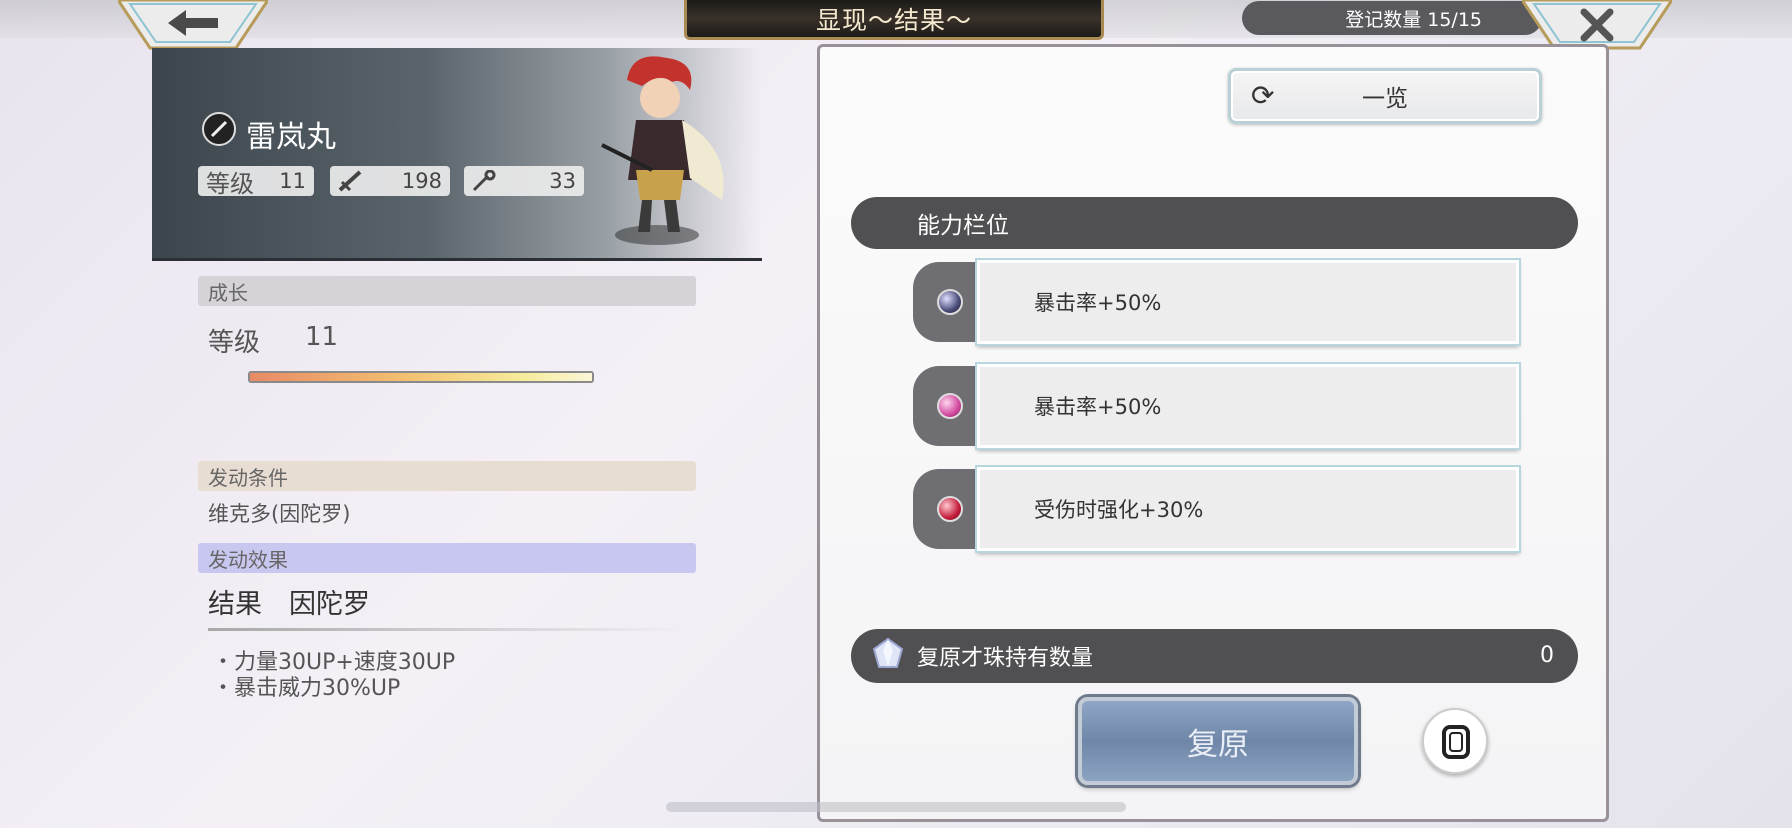 The width and height of the screenshot is (1792, 828). I want to click on ability-slot-2-text: 暴击率+50%, so click(1098, 407).